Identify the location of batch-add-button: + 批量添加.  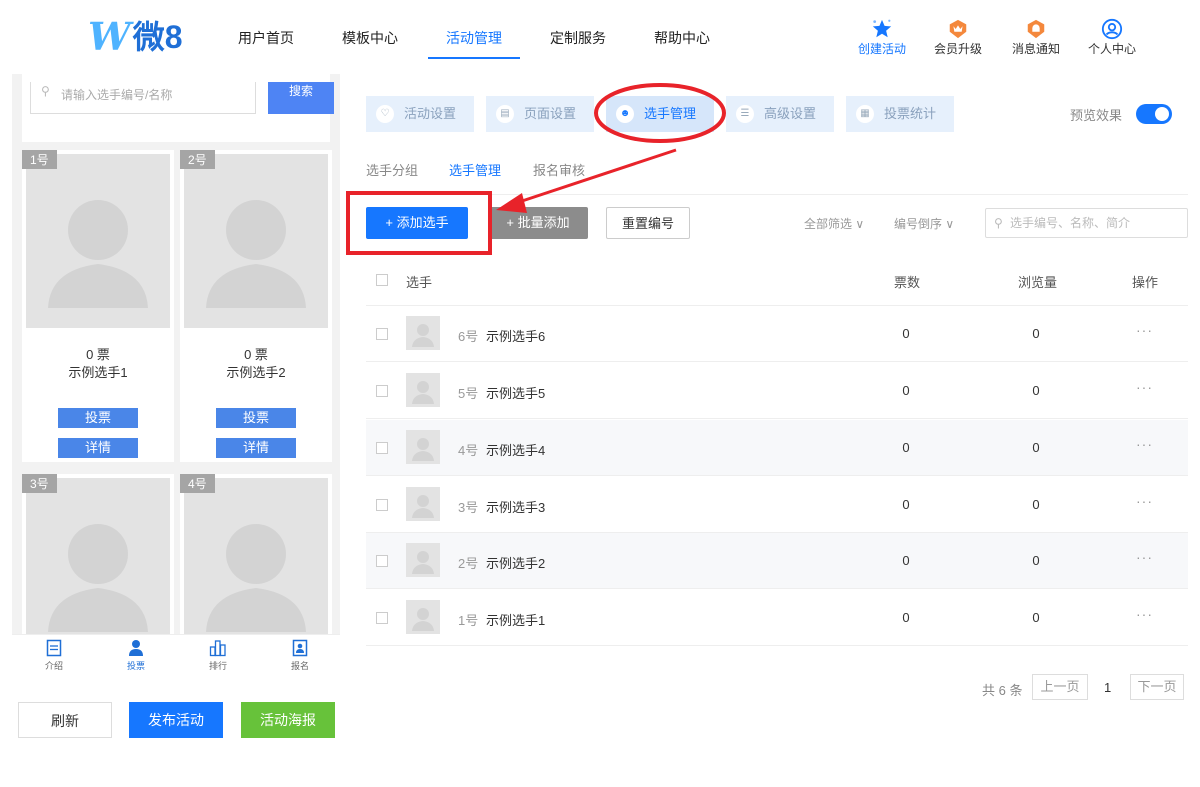
(538, 223).